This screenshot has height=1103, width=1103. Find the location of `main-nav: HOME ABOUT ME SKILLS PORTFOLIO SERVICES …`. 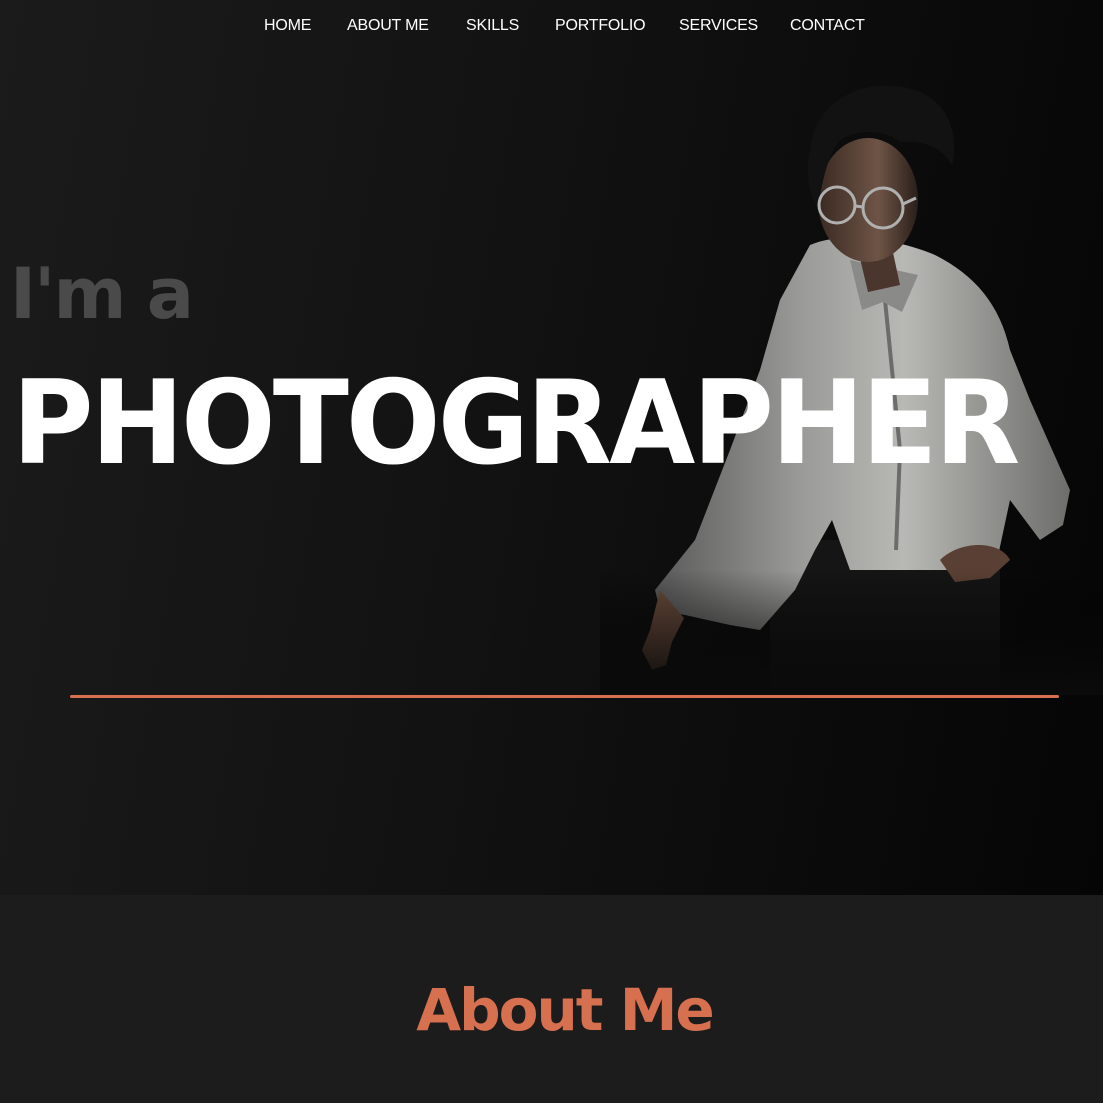

main-nav: HOME ABOUT ME SKILLS PORTFOLIO SERVICES … is located at coordinates (551, 26).